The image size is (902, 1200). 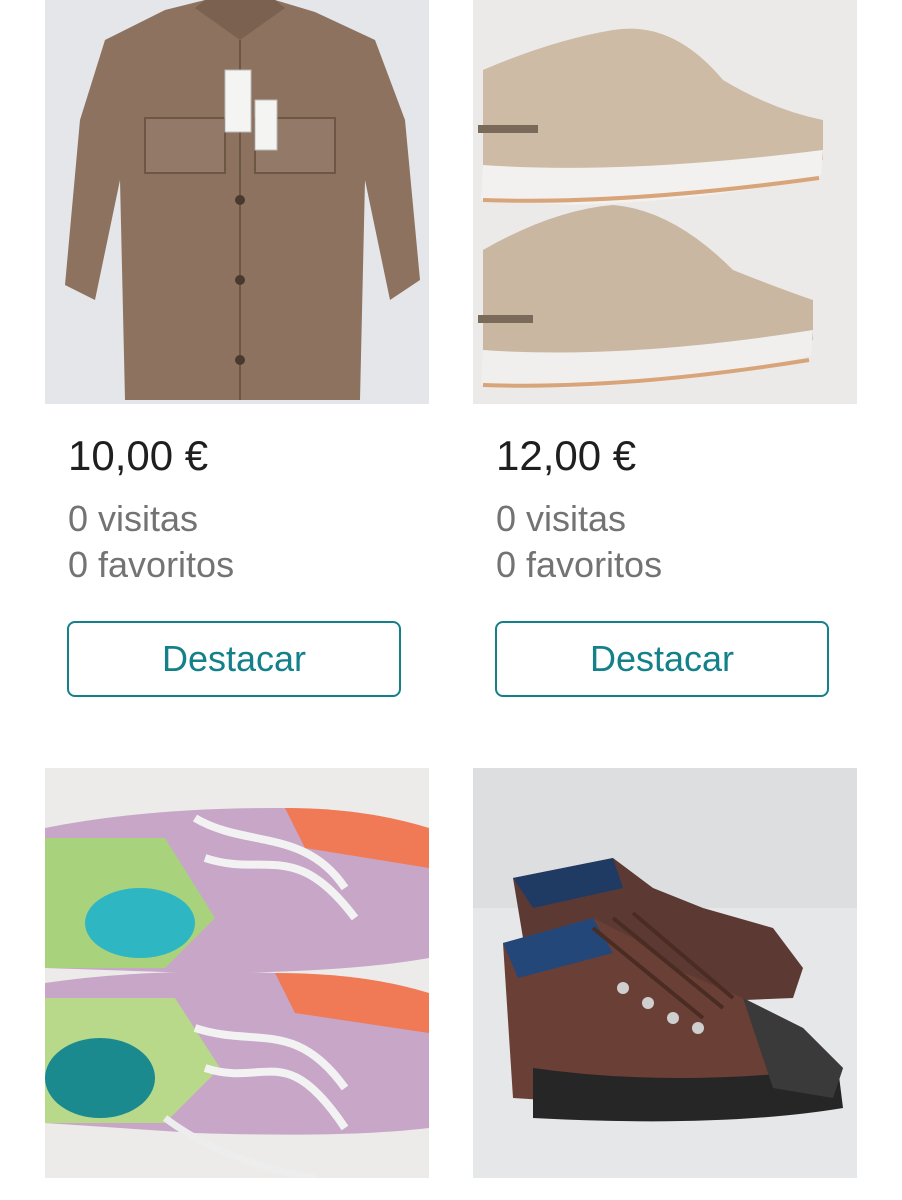 I want to click on overshirt-photo-icon, so click(x=237, y=202).